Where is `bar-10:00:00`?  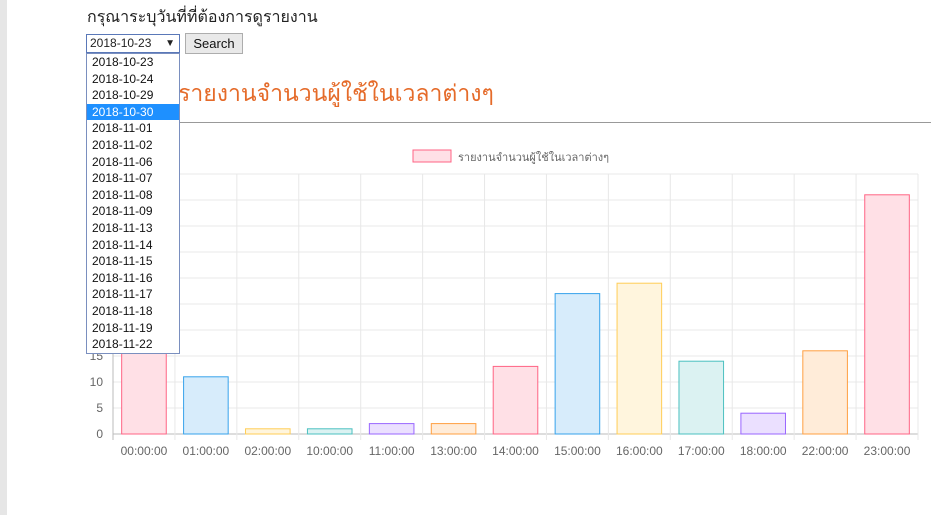
bar-10:00:00 is located at coordinates (329, 431).